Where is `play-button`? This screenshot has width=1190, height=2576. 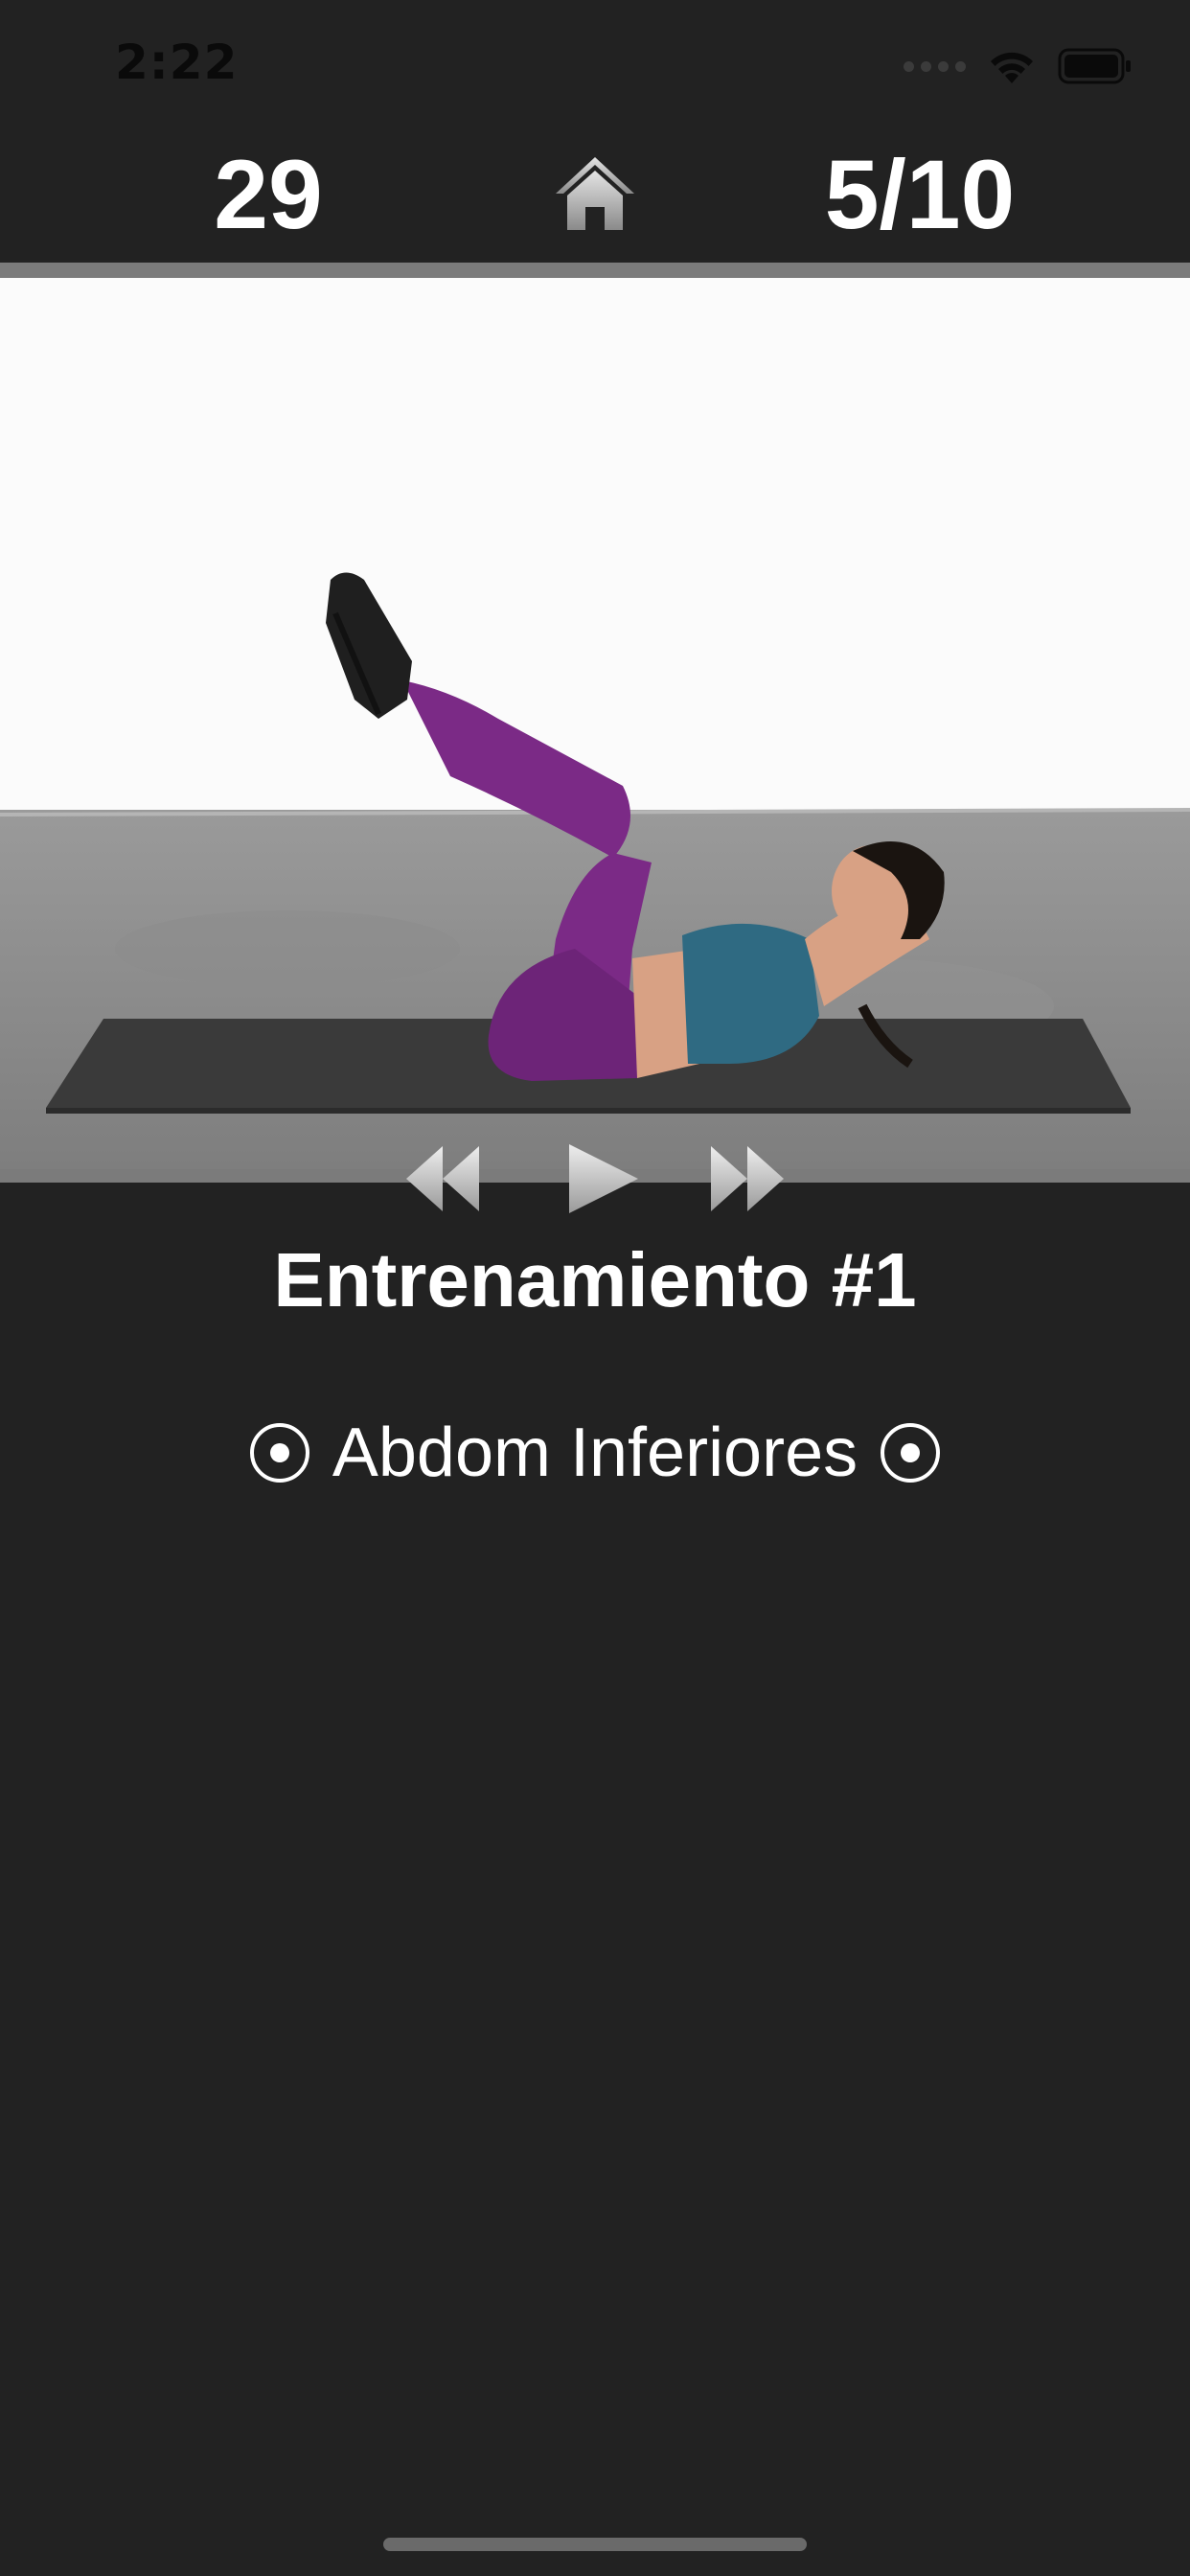 play-button is located at coordinates (604, 1178).